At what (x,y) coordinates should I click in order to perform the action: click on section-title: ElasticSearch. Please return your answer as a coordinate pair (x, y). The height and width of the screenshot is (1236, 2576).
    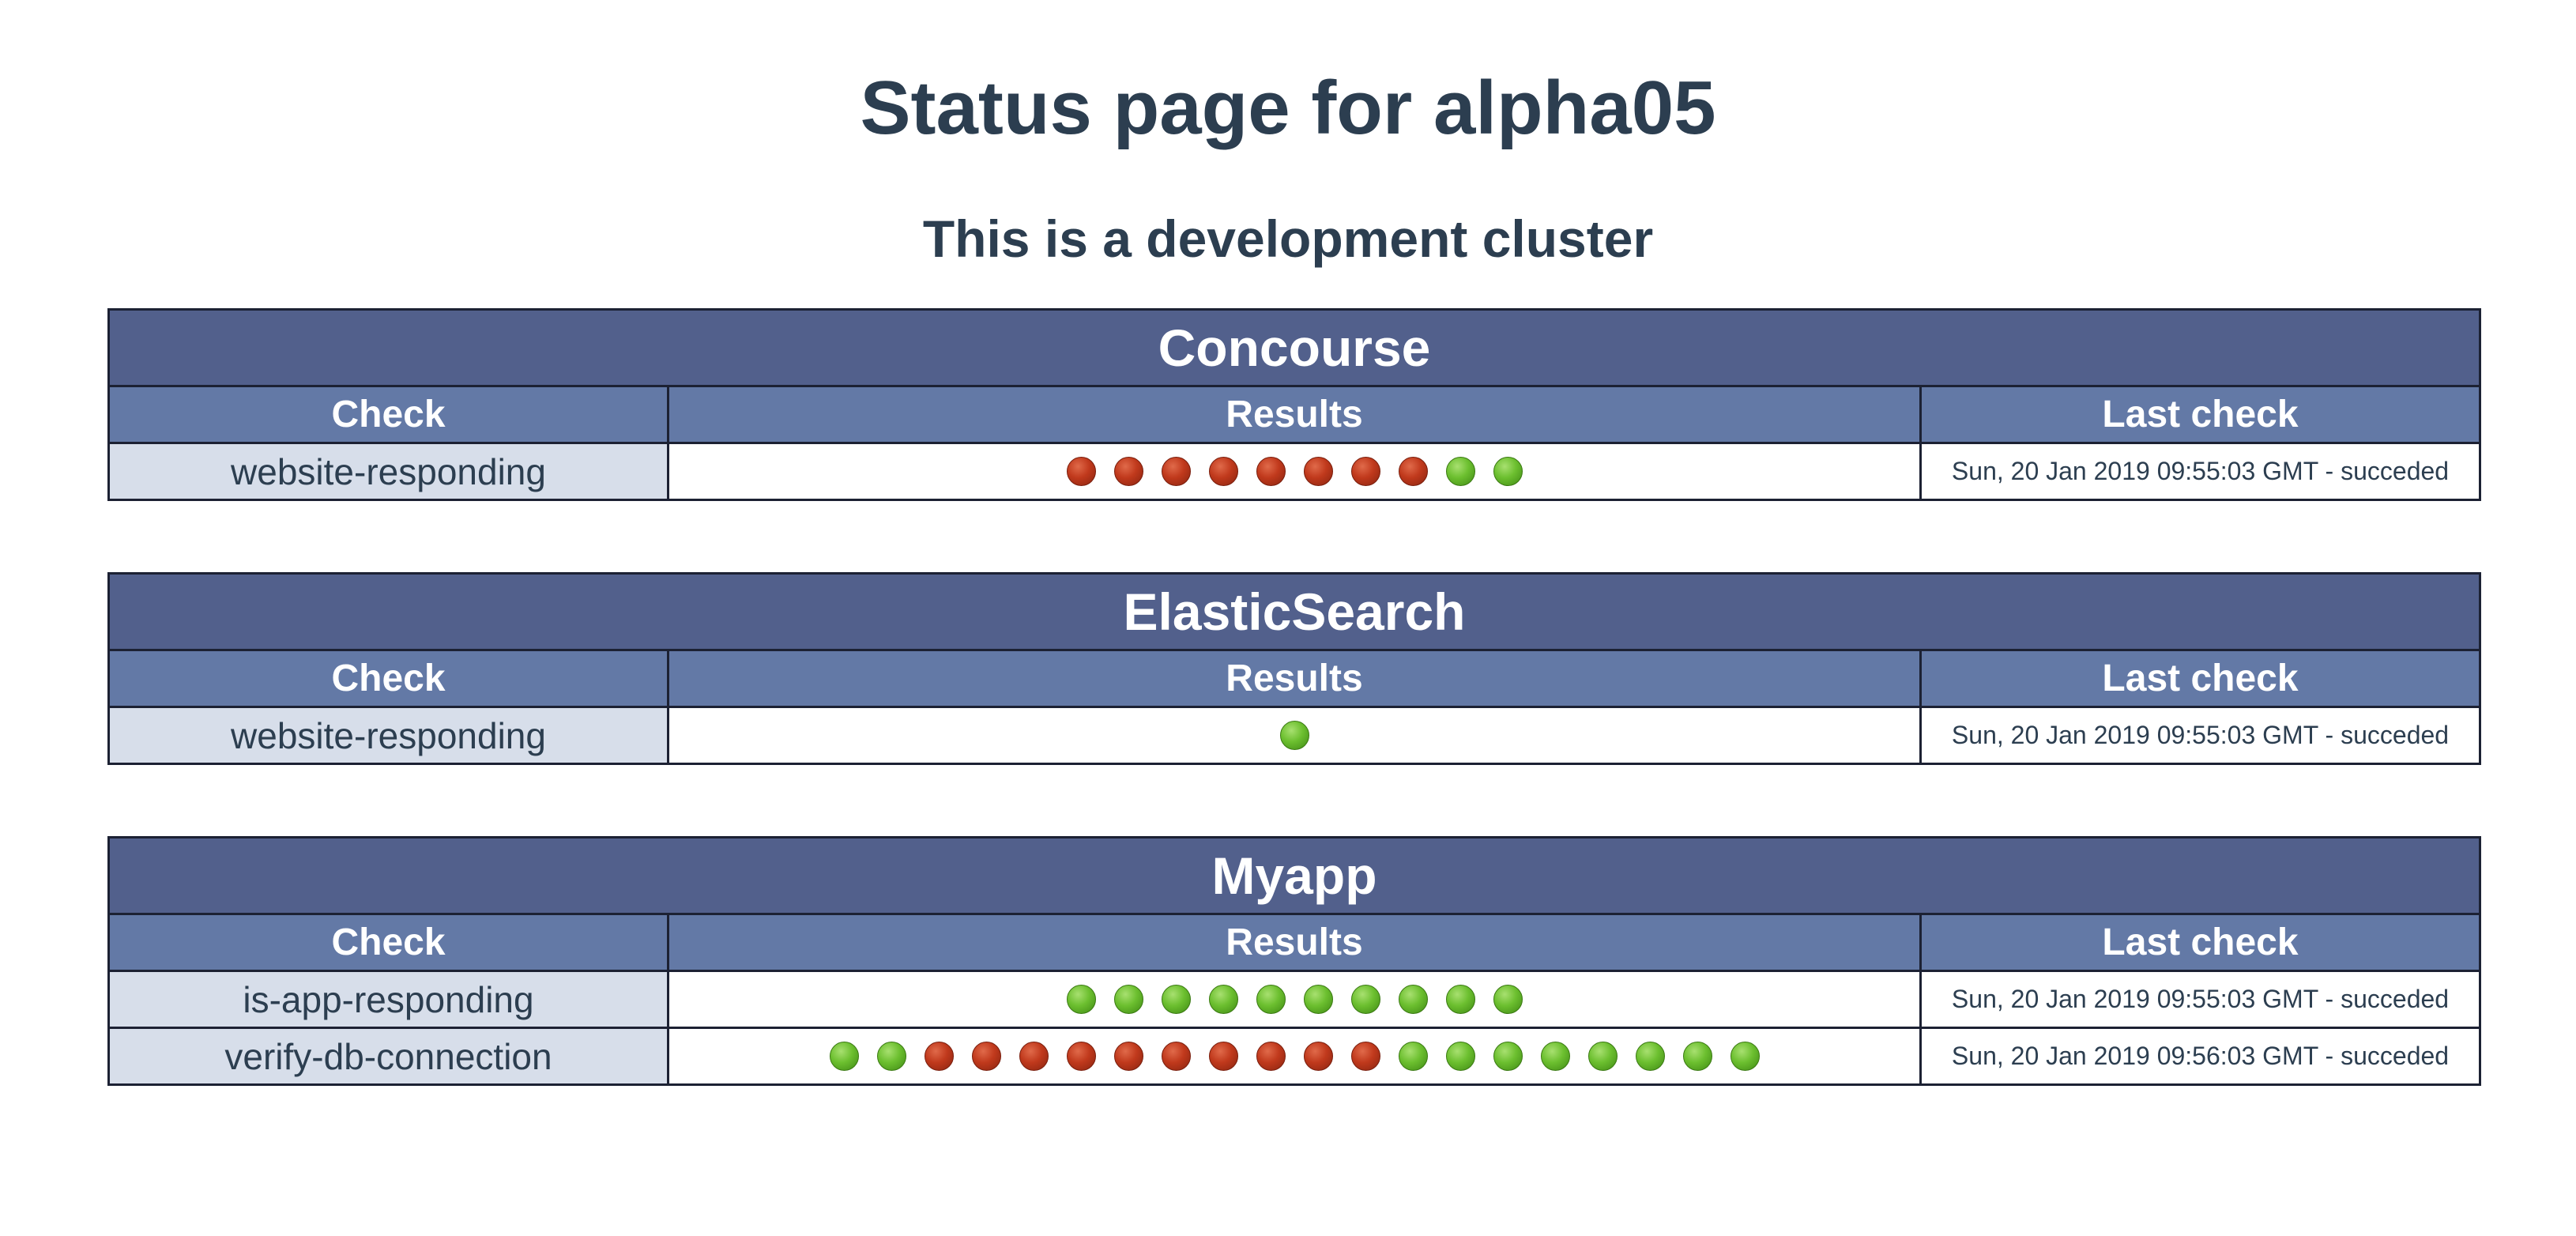
    Looking at the image, I should click on (1294, 613).